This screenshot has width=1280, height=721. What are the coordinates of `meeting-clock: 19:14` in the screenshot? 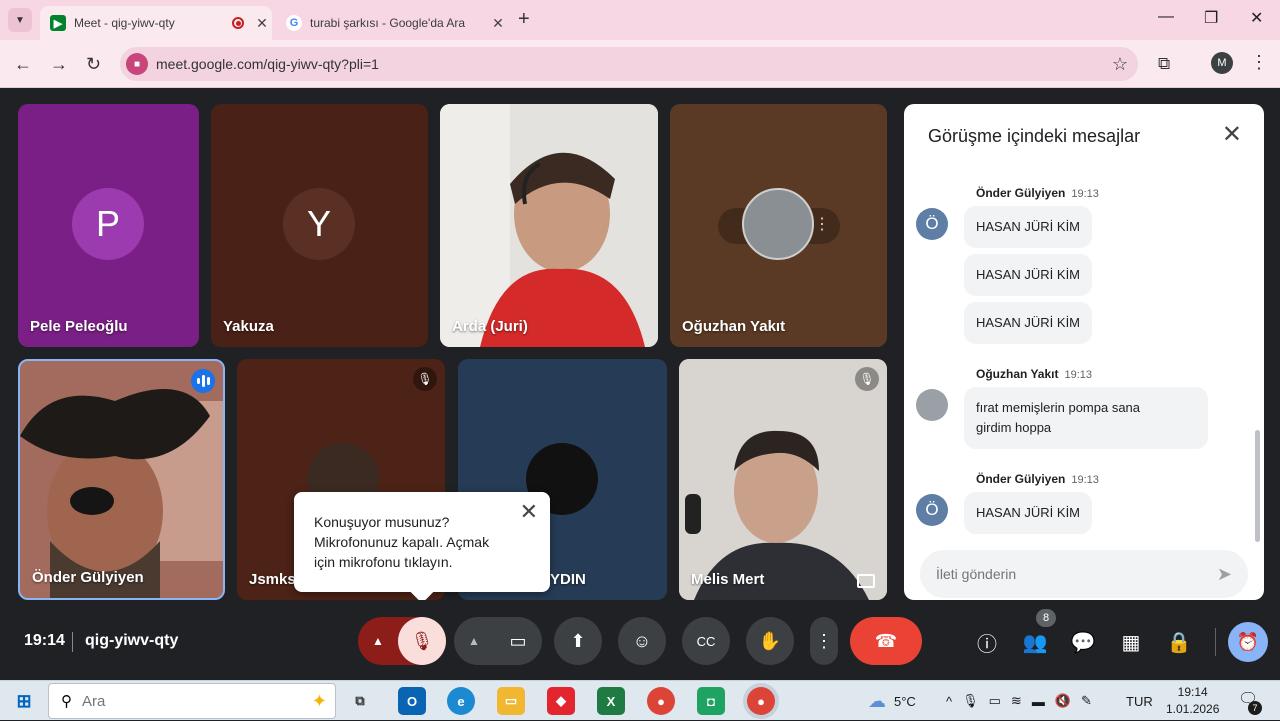 It's located at (44, 640).